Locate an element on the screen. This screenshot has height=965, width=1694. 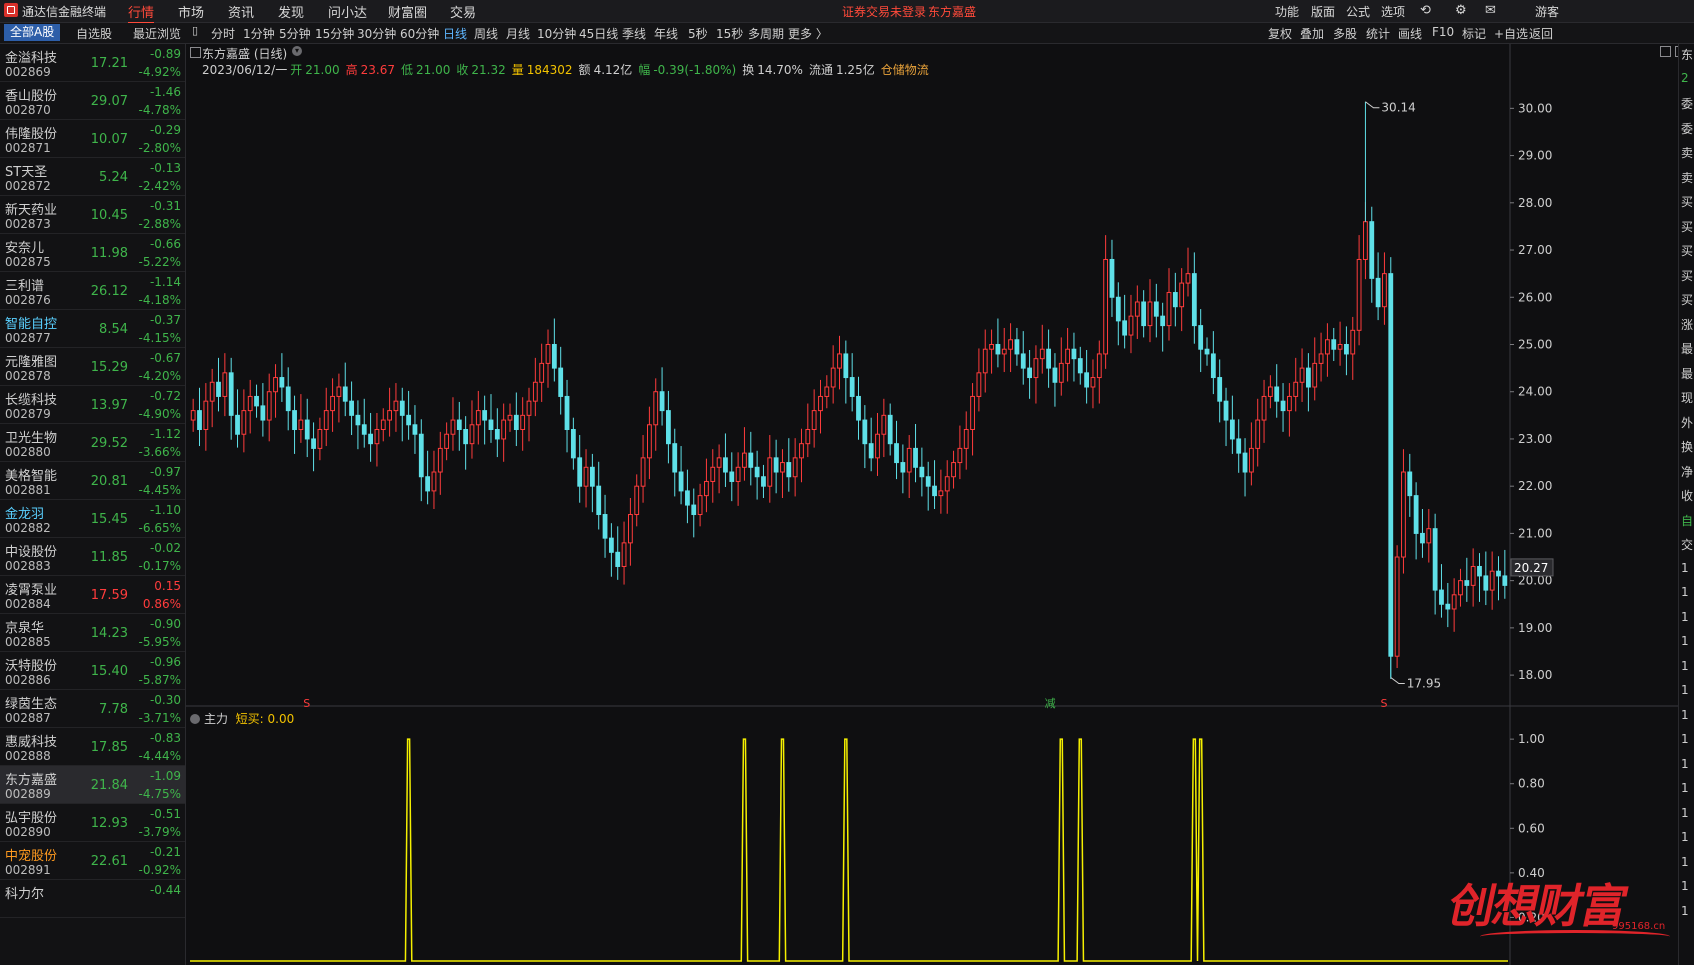
indicator-name: 主力 is located at coordinates (216, 719).